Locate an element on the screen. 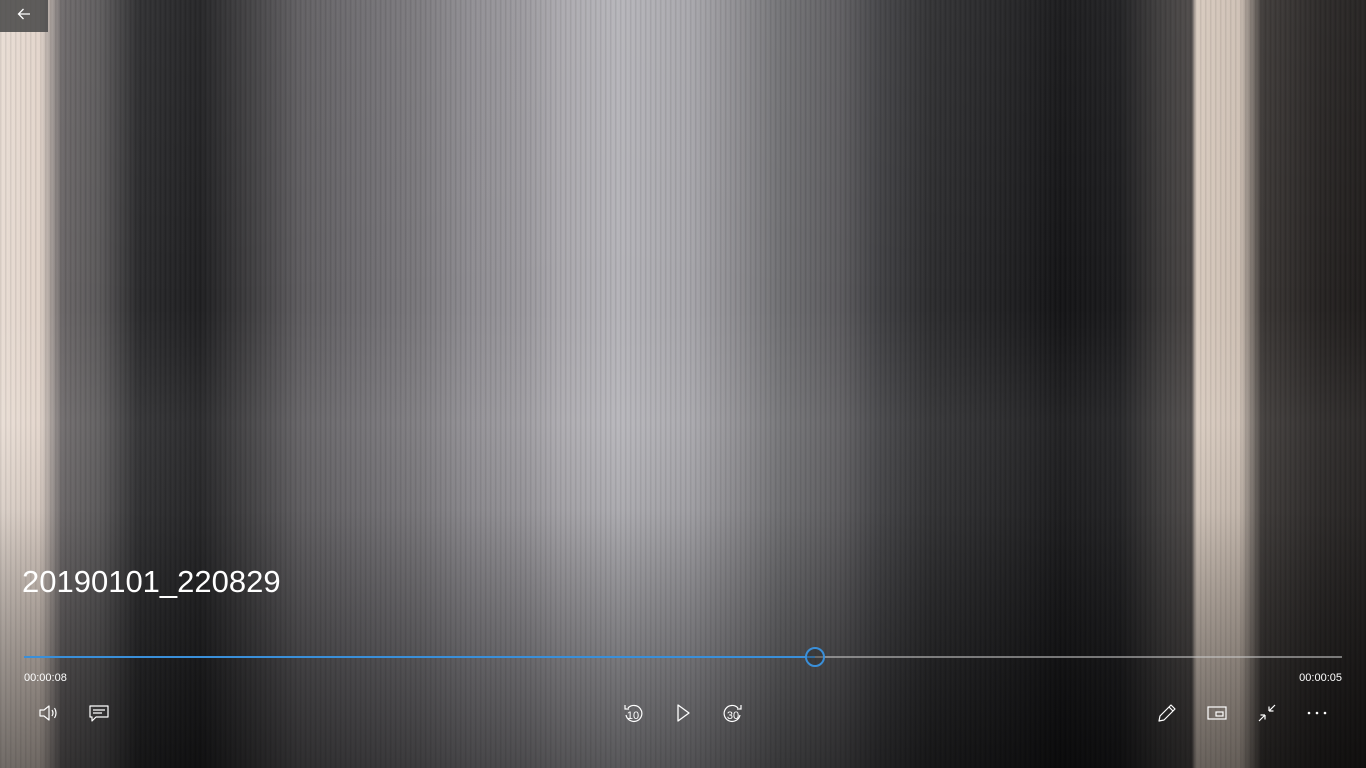  edit-button is located at coordinates (1167, 713).